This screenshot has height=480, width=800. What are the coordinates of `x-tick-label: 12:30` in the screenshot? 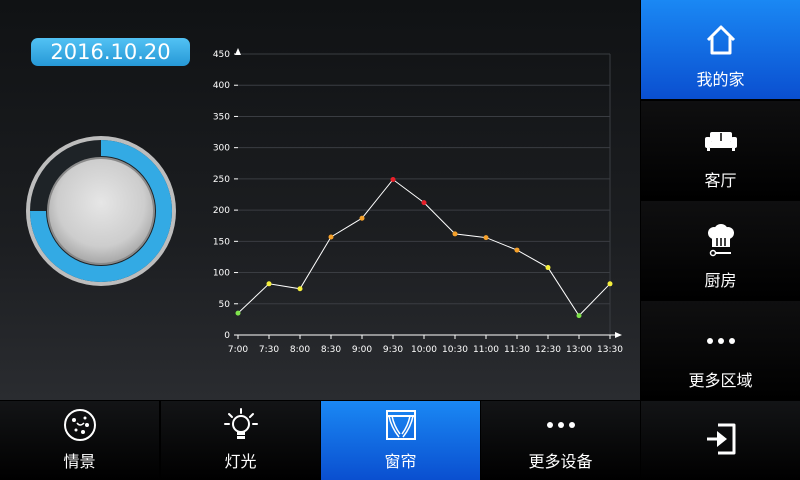 It's located at (548, 350).